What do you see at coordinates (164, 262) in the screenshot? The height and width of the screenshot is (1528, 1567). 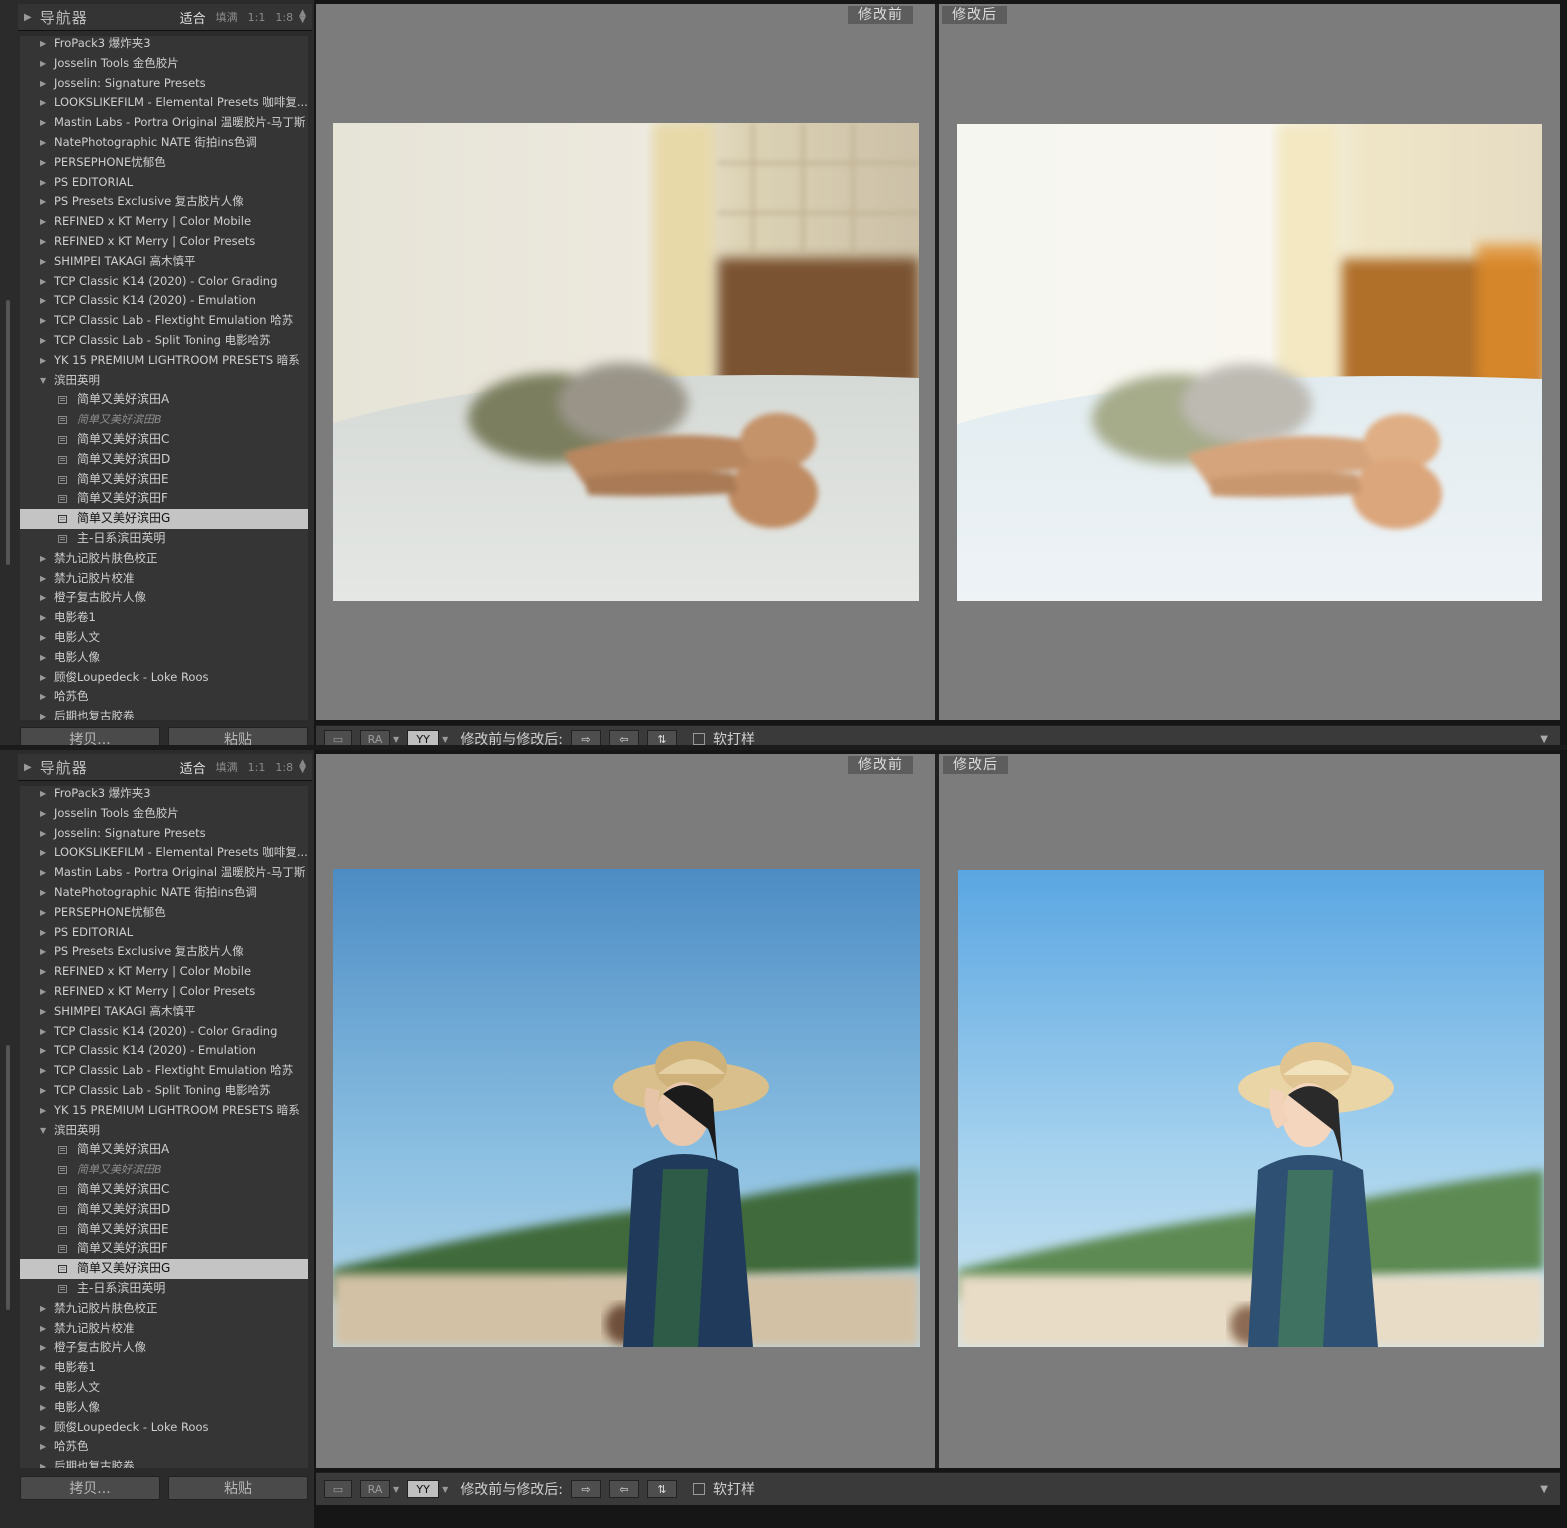 I see `preset-folder: ▶ SHIMPEI TAKAGI 高木慎平` at bounding box center [164, 262].